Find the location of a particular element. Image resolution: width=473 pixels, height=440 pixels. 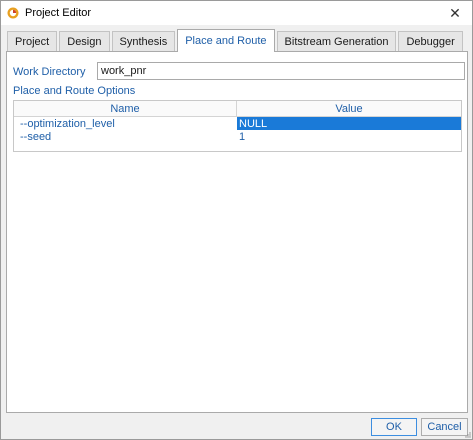

tab-design: Design is located at coordinates (84, 41).